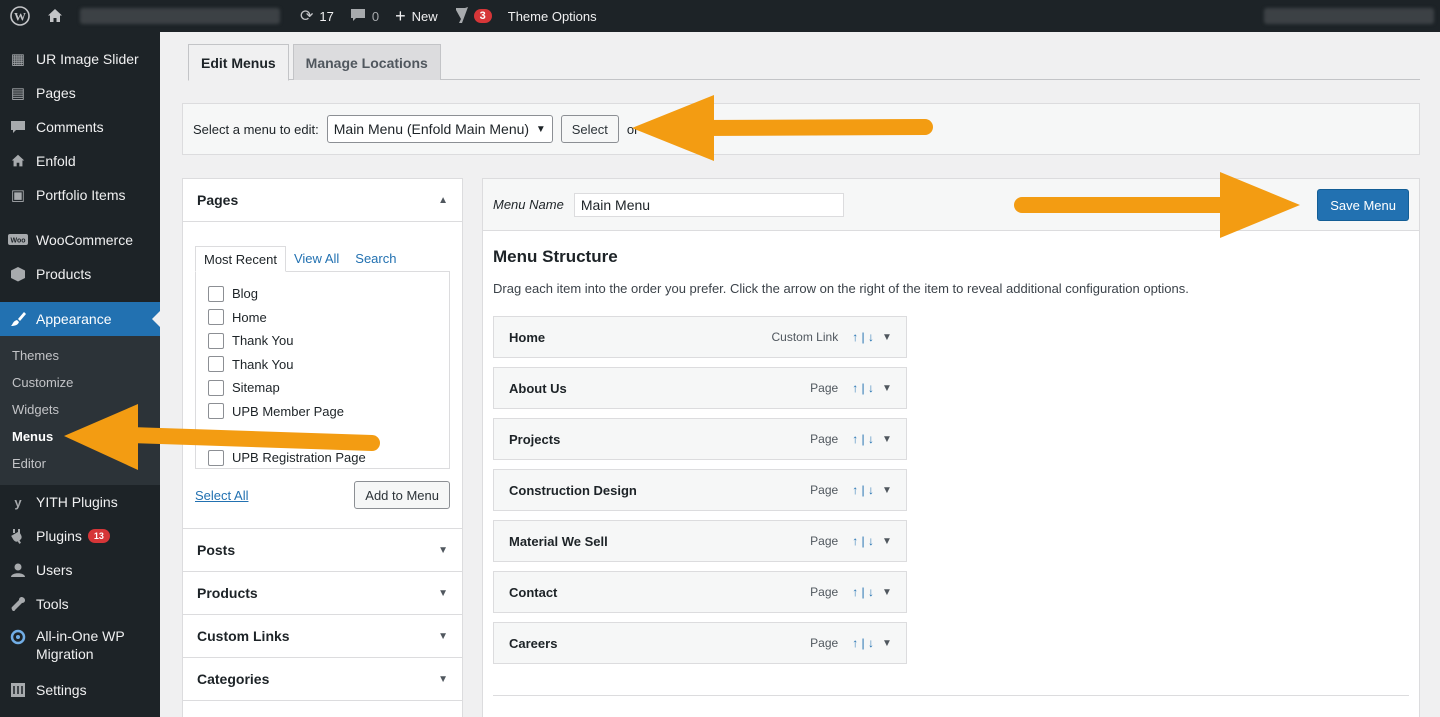 The width and height of the screenshot is (1440, 717). I want to click on accordion-products-header: Products ▼, so click(322, 593).